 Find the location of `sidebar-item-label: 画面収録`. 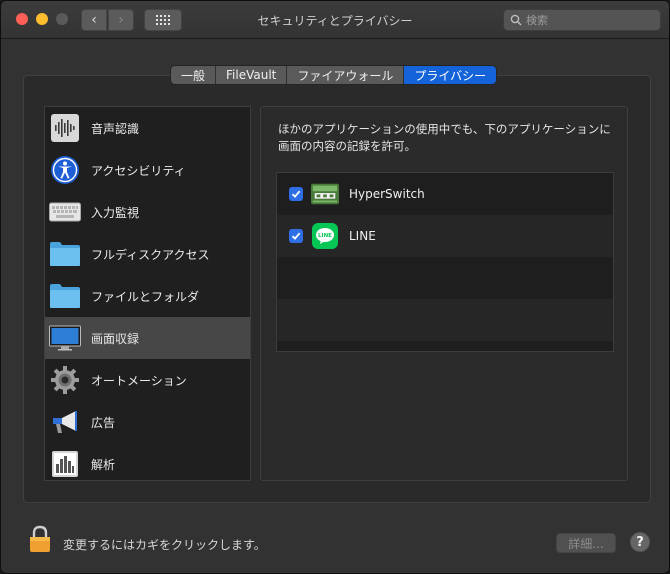

sidebar-item-label: 画面収録 is located at coordinates (115, 338).